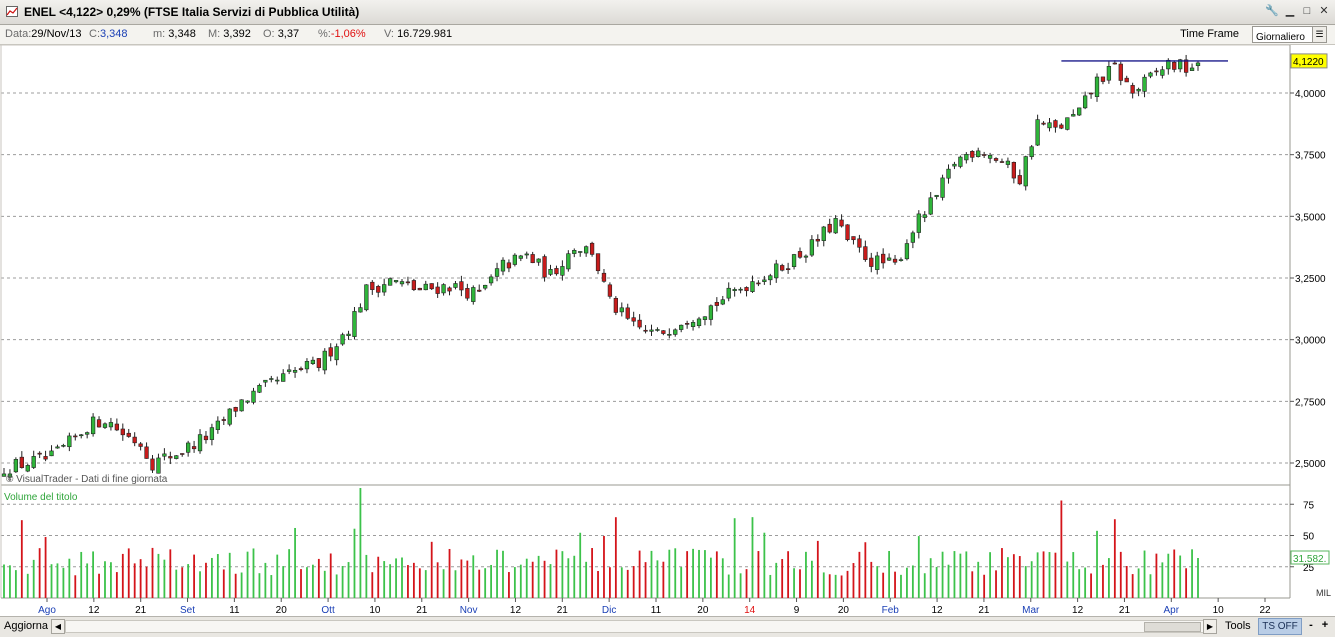  Describe the element at coordinates (1290, 11) in the screenshot. I see `minimize-icon: ▁` at that location.